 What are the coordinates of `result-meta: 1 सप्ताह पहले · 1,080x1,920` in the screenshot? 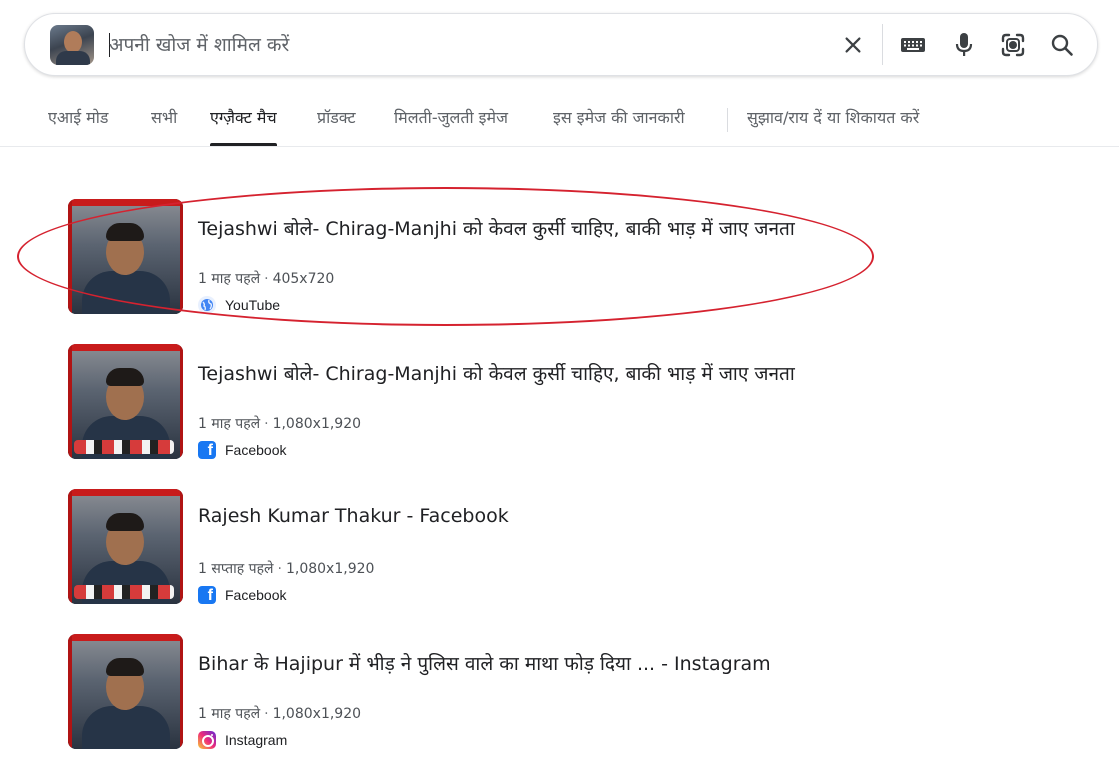 It's located at (286, 569).